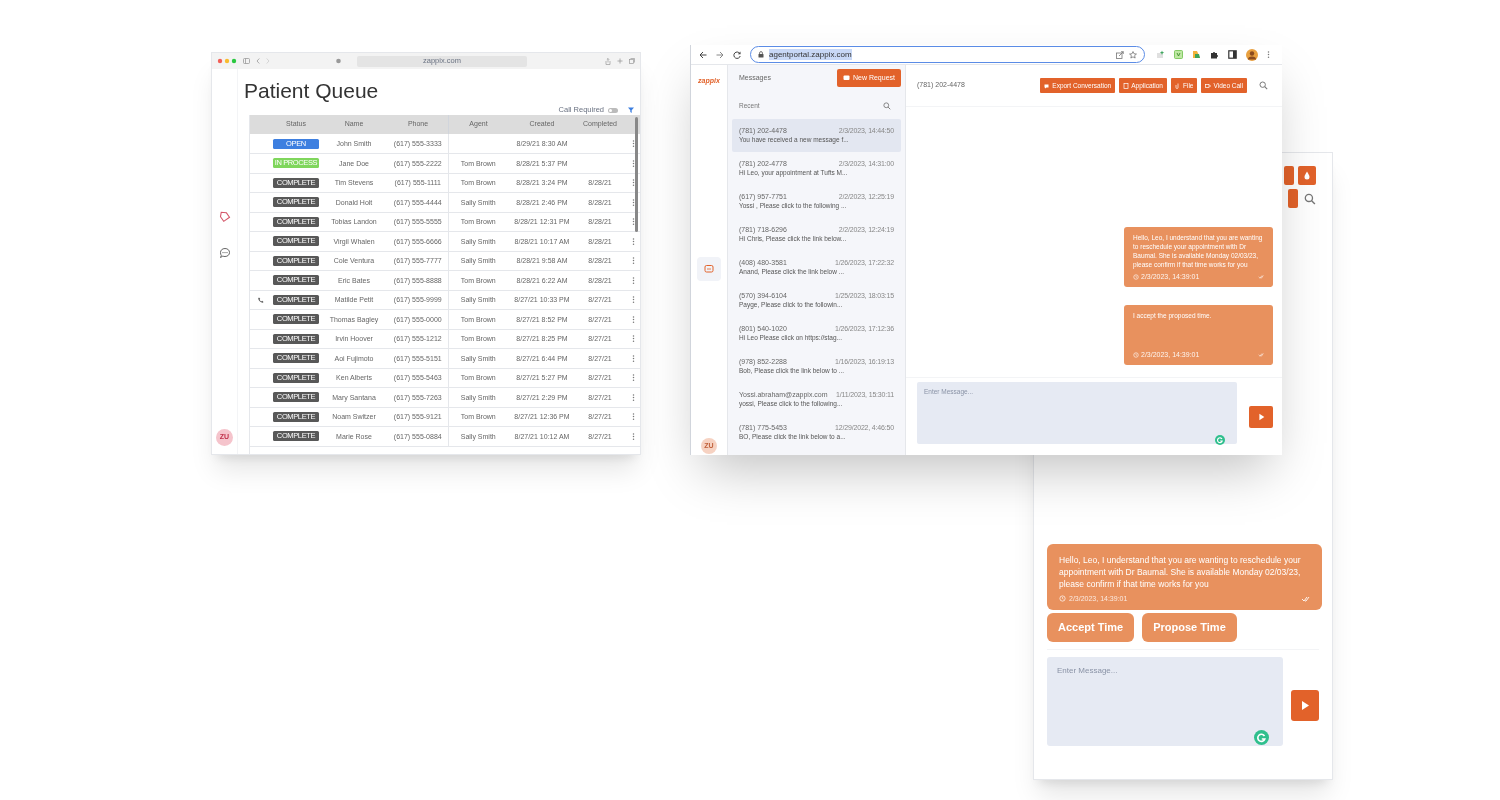 This screenshot has height=800, width=1500. Describe the element at coordinates (703, 54) in the screenshot. I see `back-icon` at that location.